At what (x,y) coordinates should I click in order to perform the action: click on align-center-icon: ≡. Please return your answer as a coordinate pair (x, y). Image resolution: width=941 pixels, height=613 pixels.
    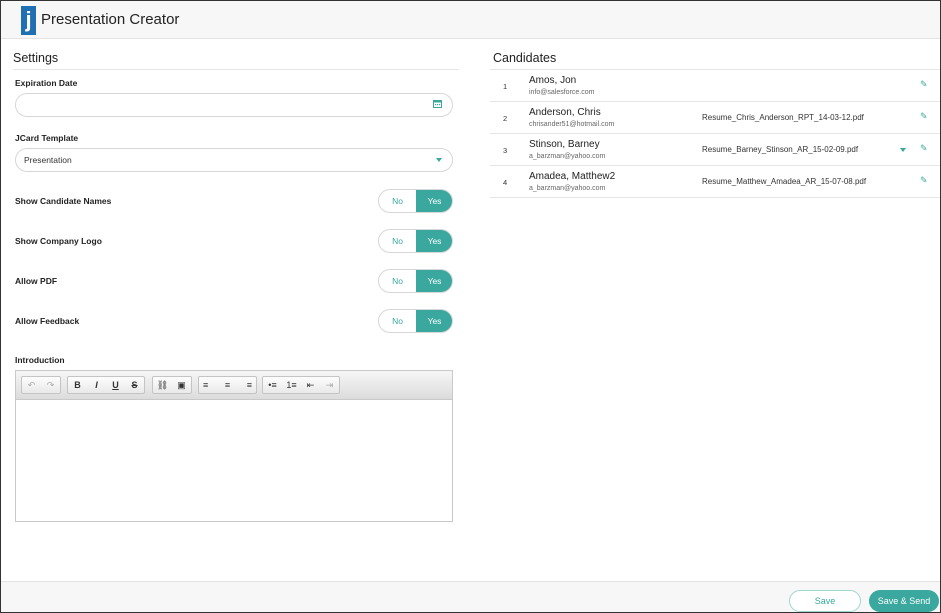
    Looking at the image, I should click on (227, 385).